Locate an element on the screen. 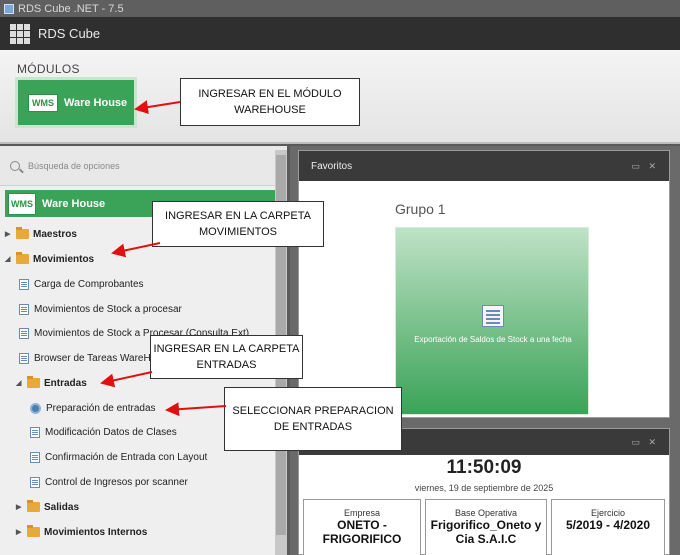  tree-label: Preparación de entradas is located at coordinates (101, 408).